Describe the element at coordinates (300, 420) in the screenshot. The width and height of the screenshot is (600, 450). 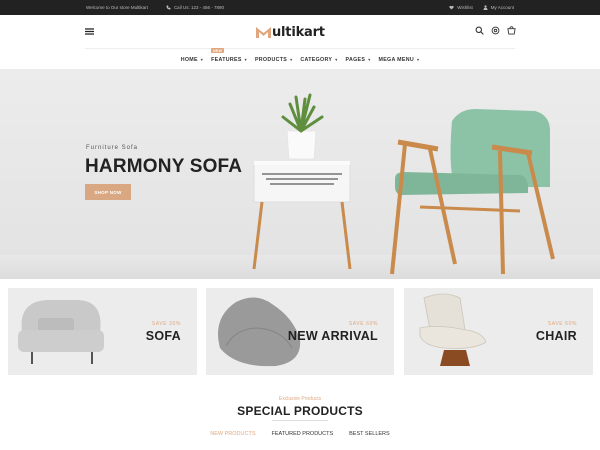
I see `section-title-underline` at that location.